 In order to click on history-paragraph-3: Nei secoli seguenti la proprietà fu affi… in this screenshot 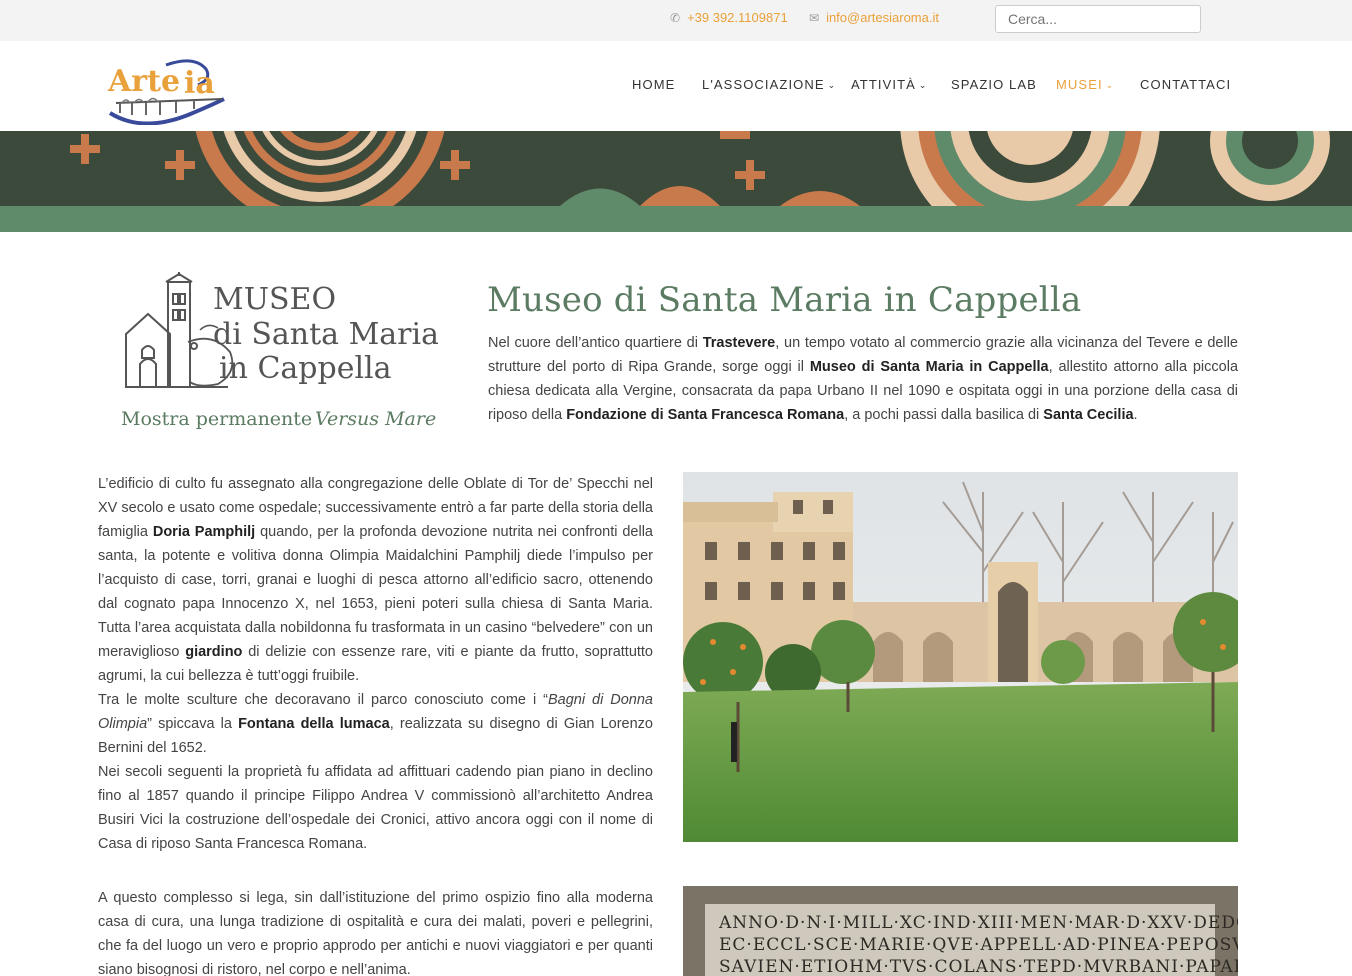, I will do `click(375, 808)`.